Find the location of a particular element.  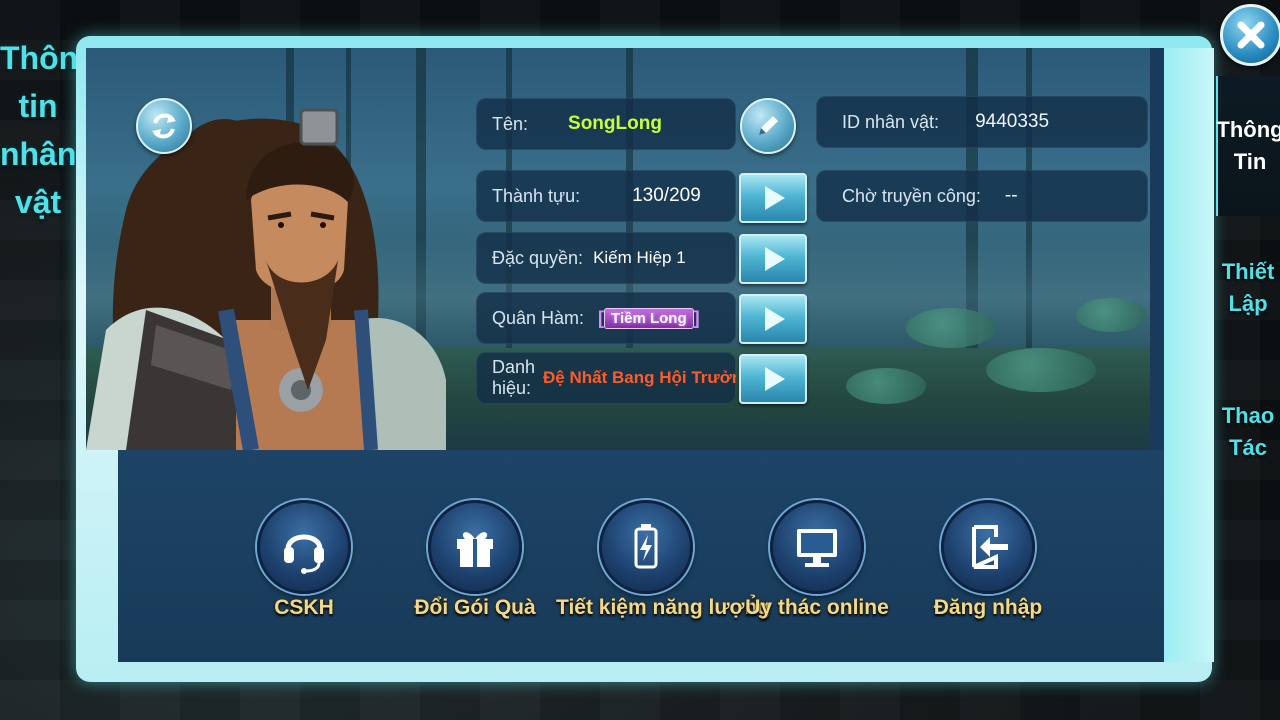

panel-title: Thông tin nhân vật is located at coordinates (49, 130).